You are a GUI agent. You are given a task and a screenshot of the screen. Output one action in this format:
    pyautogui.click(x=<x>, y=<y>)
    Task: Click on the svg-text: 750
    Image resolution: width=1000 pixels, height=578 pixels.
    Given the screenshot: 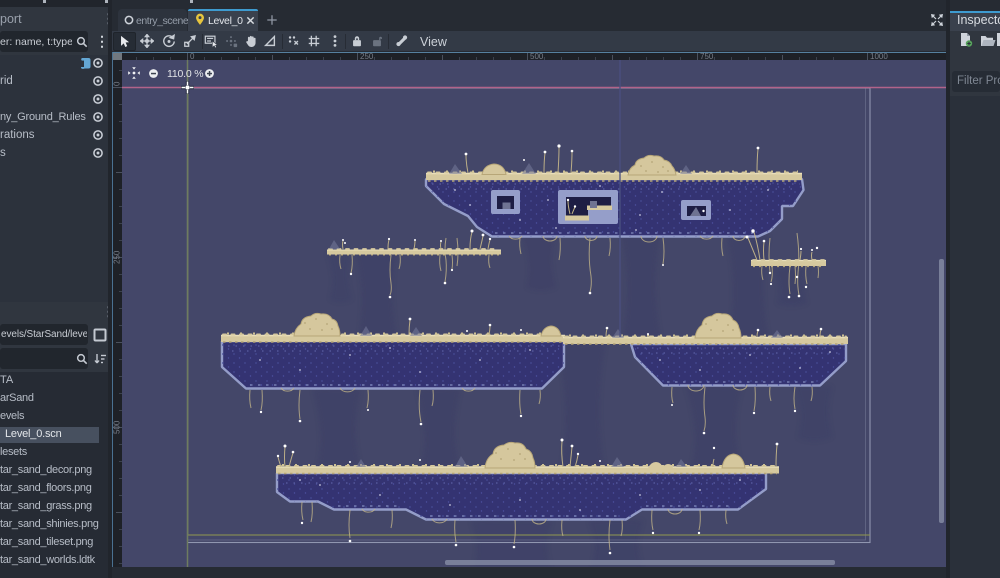 What is the action you would take?
    pyautogui.click(x=707, y=56)
    